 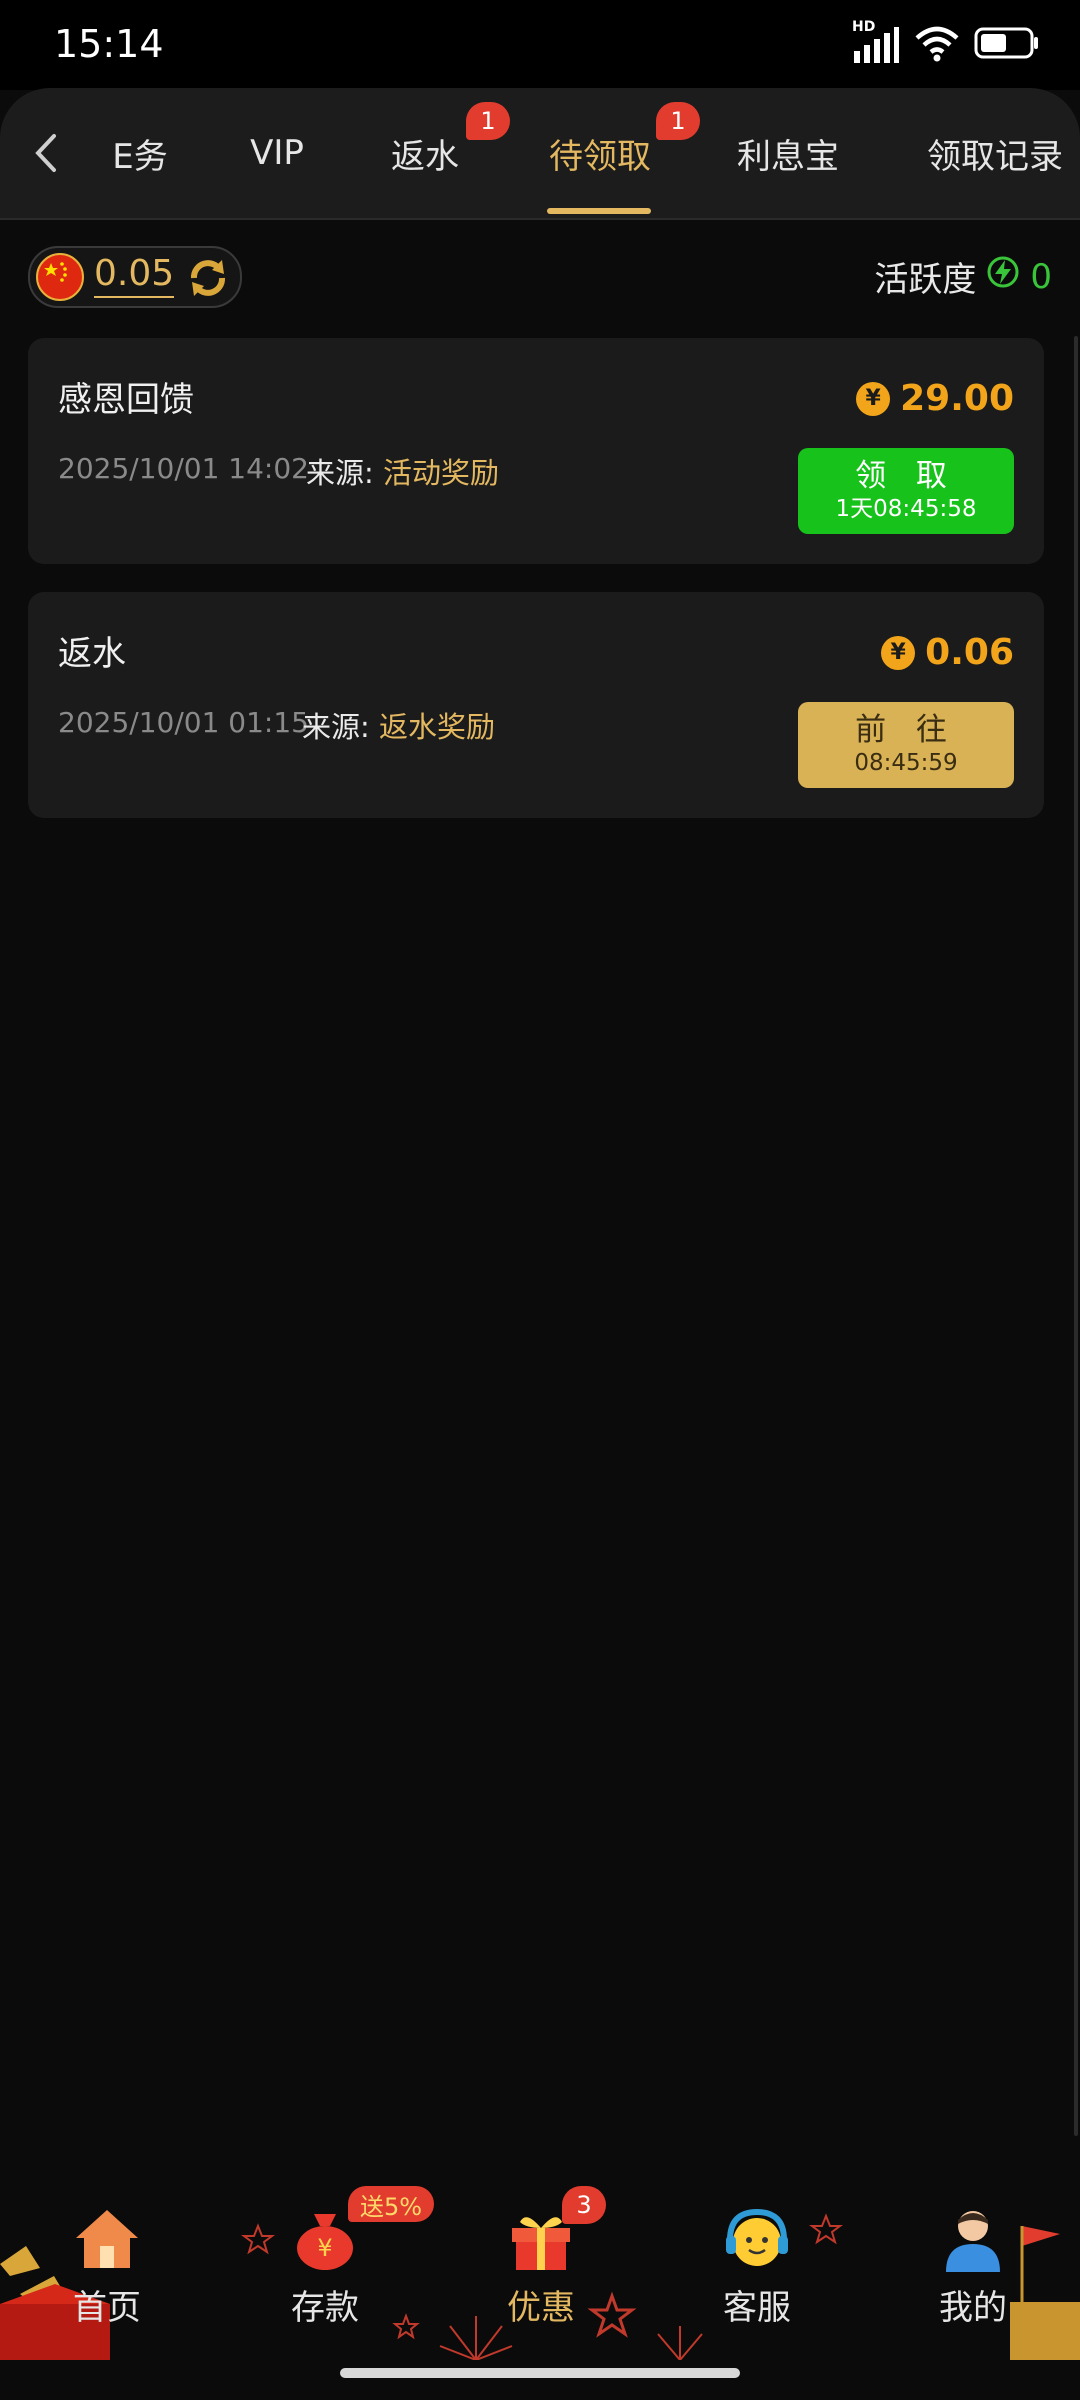 What do you see at coordinates (788, 156) in the screenshot?
I see `tab-label: 利息宝` at bounding box center [788, 156].